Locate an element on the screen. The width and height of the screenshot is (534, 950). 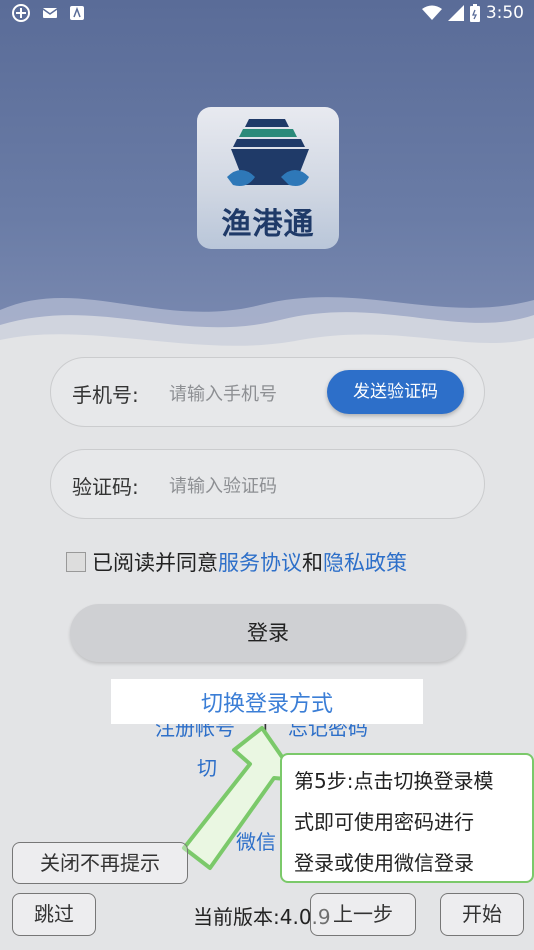
font-icon is located at coordinates (77, 13).